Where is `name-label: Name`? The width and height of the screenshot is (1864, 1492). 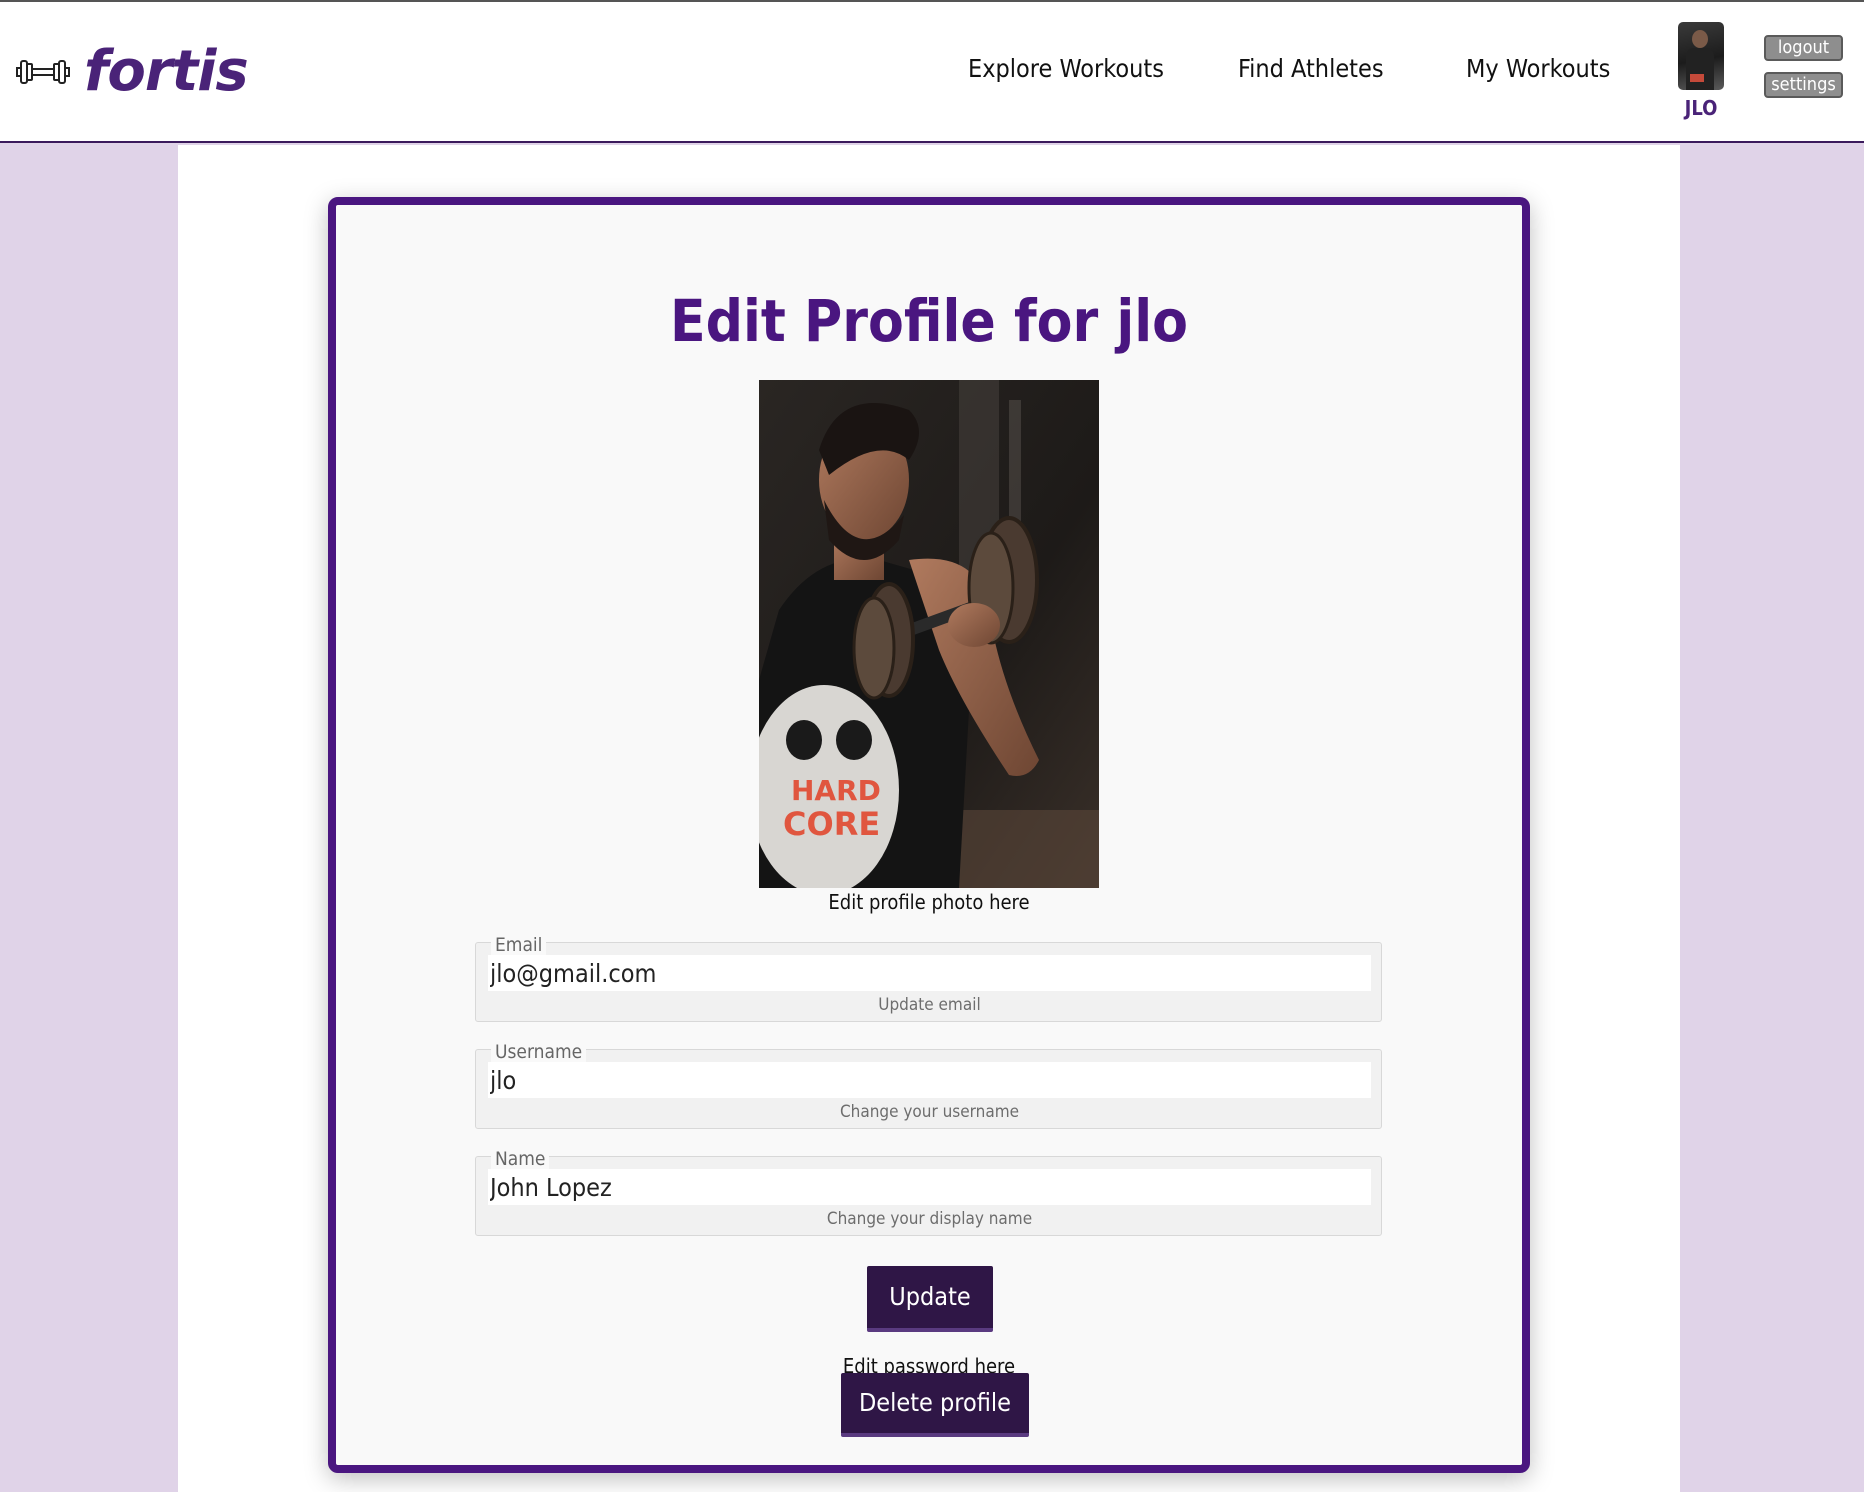 name-label: Name is located at coordinates (520, 1159).